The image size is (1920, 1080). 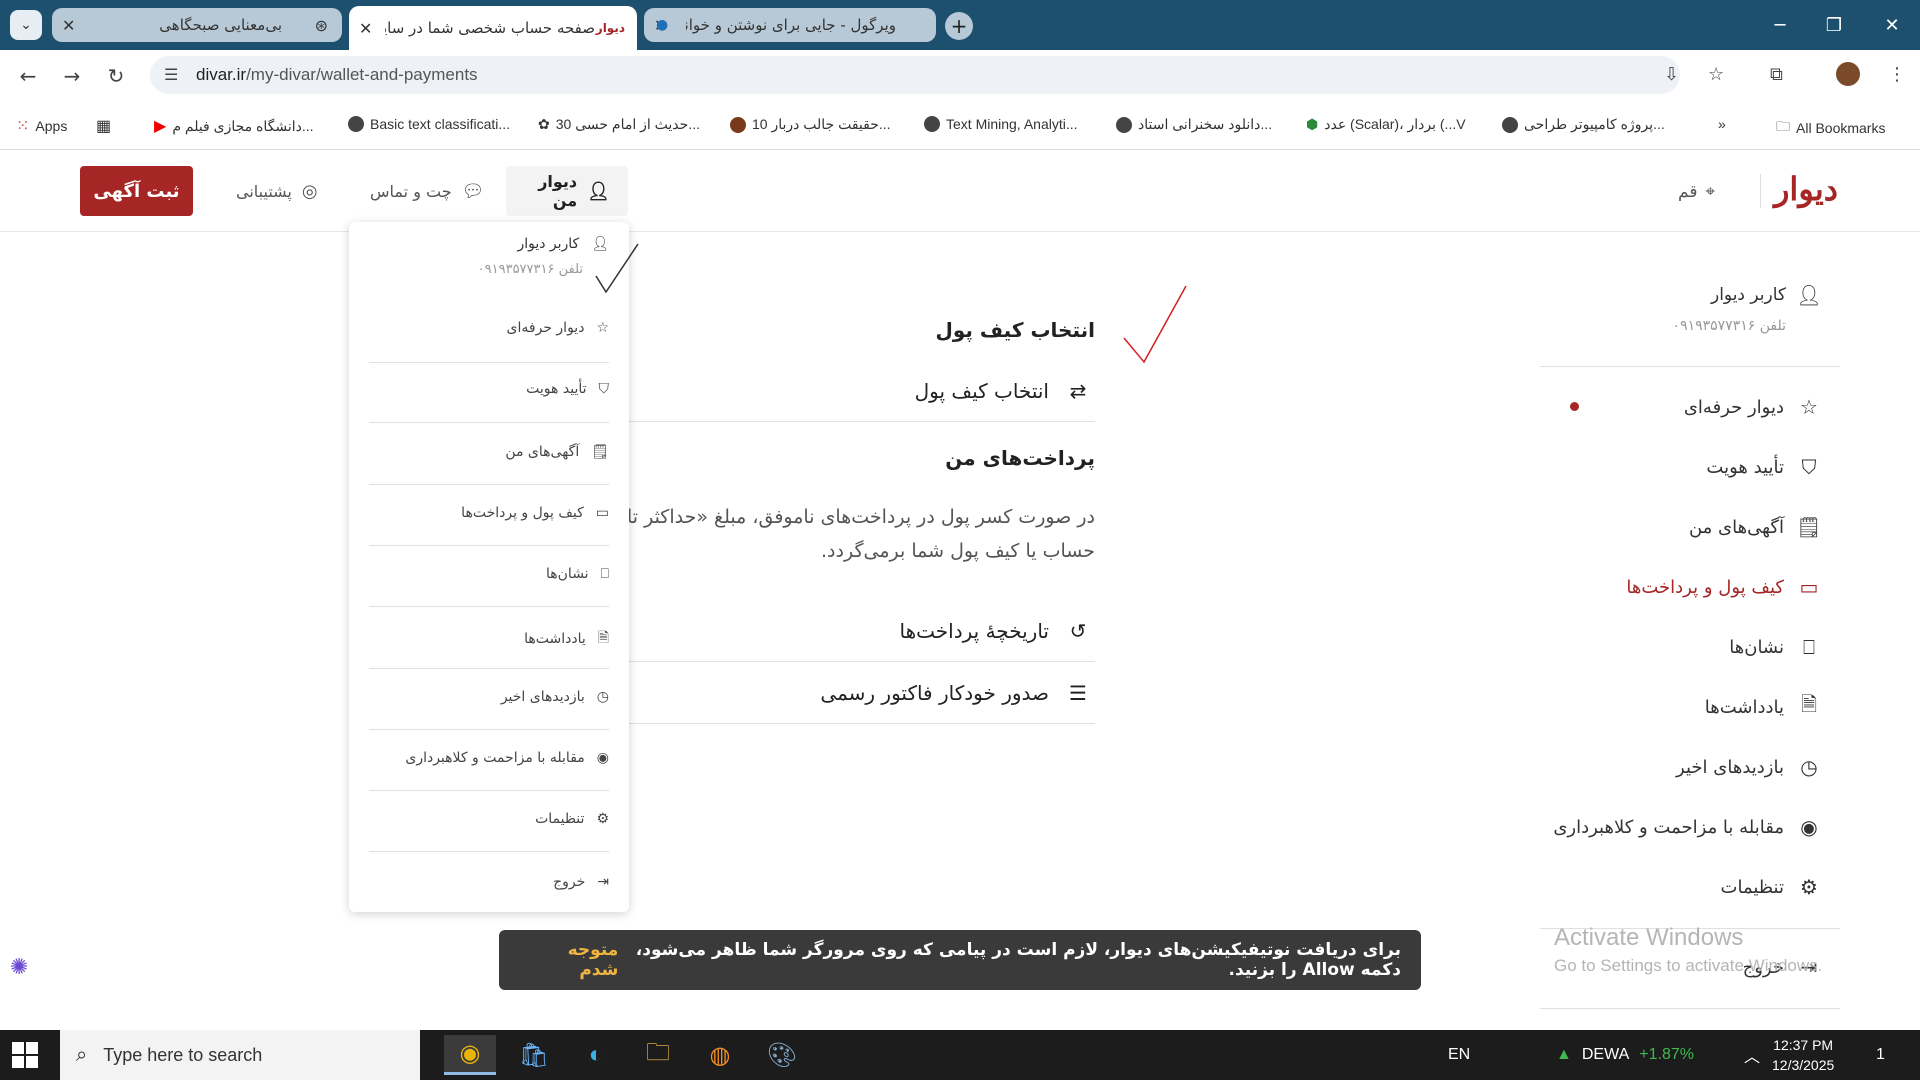 What do you see at coordinates (1752, 407) in the screenshot?
I see `sidebar-item-pro-divar: ☆ دیوار حرفه‌ای` at bounding box center [1752, 407].